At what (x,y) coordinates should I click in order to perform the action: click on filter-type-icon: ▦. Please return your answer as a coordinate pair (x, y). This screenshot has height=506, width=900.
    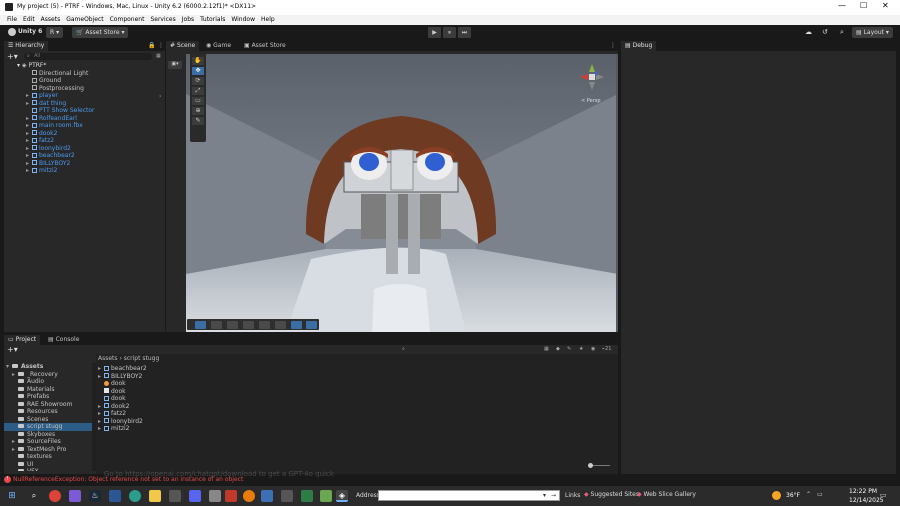
    Looking at the image, I should click on (546, 349).